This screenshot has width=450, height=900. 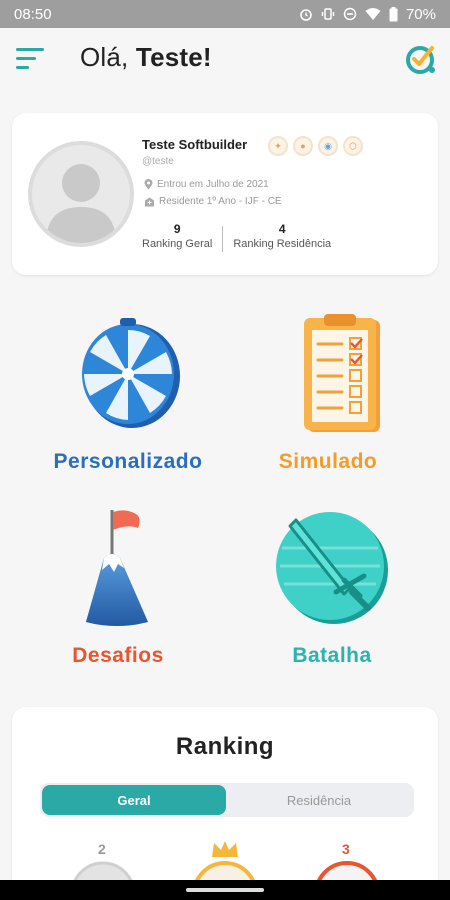 I want to click on greeting: Olá, Teste!, so click(x=146, y=57).